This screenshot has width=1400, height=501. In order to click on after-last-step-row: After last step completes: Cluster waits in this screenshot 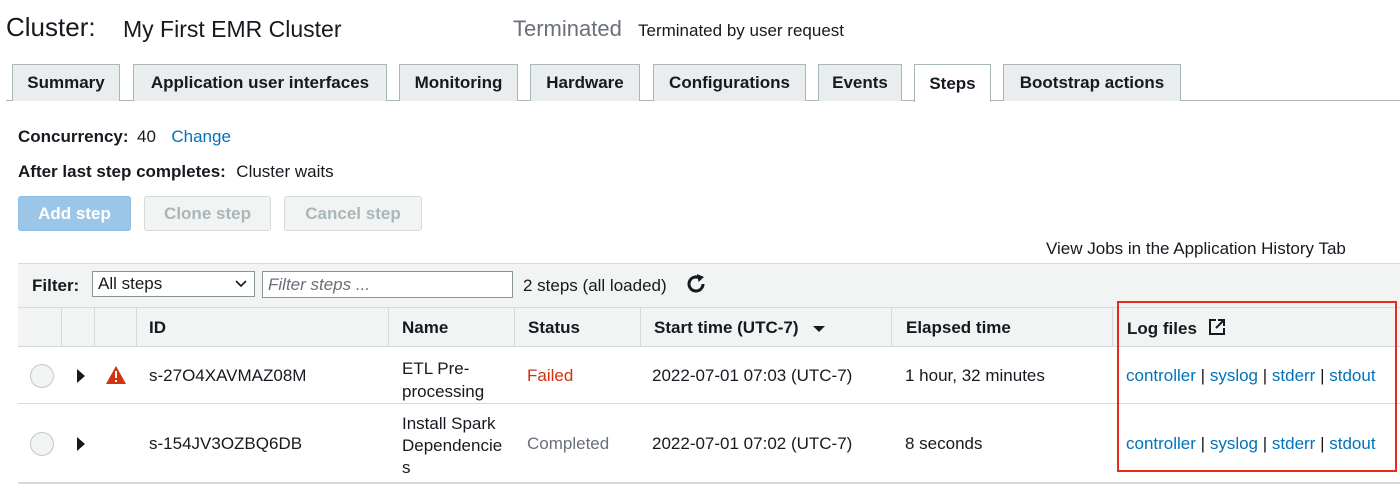, I will do `click(176, 172)`.